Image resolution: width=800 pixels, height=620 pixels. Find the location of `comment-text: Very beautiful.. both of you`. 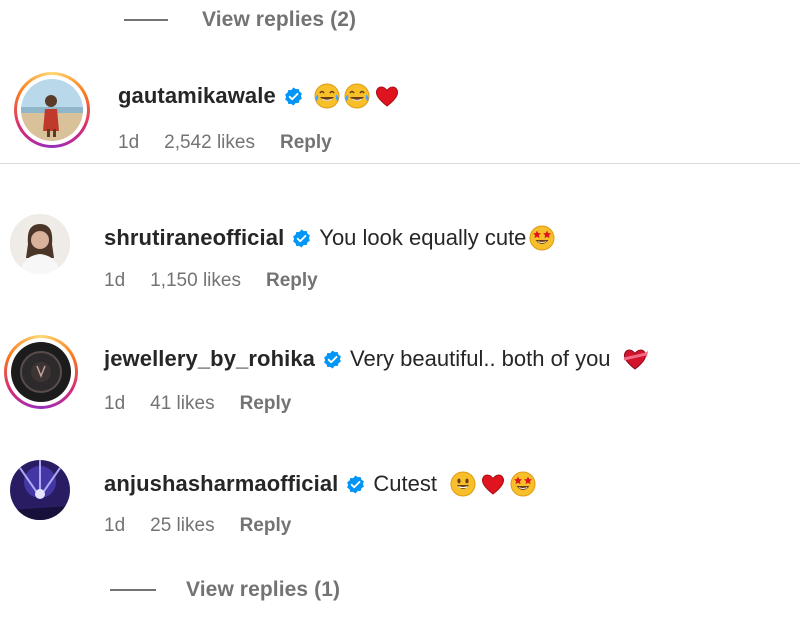

comment-text: Very beautiful.. both of you is located at coordinates (480, 358).